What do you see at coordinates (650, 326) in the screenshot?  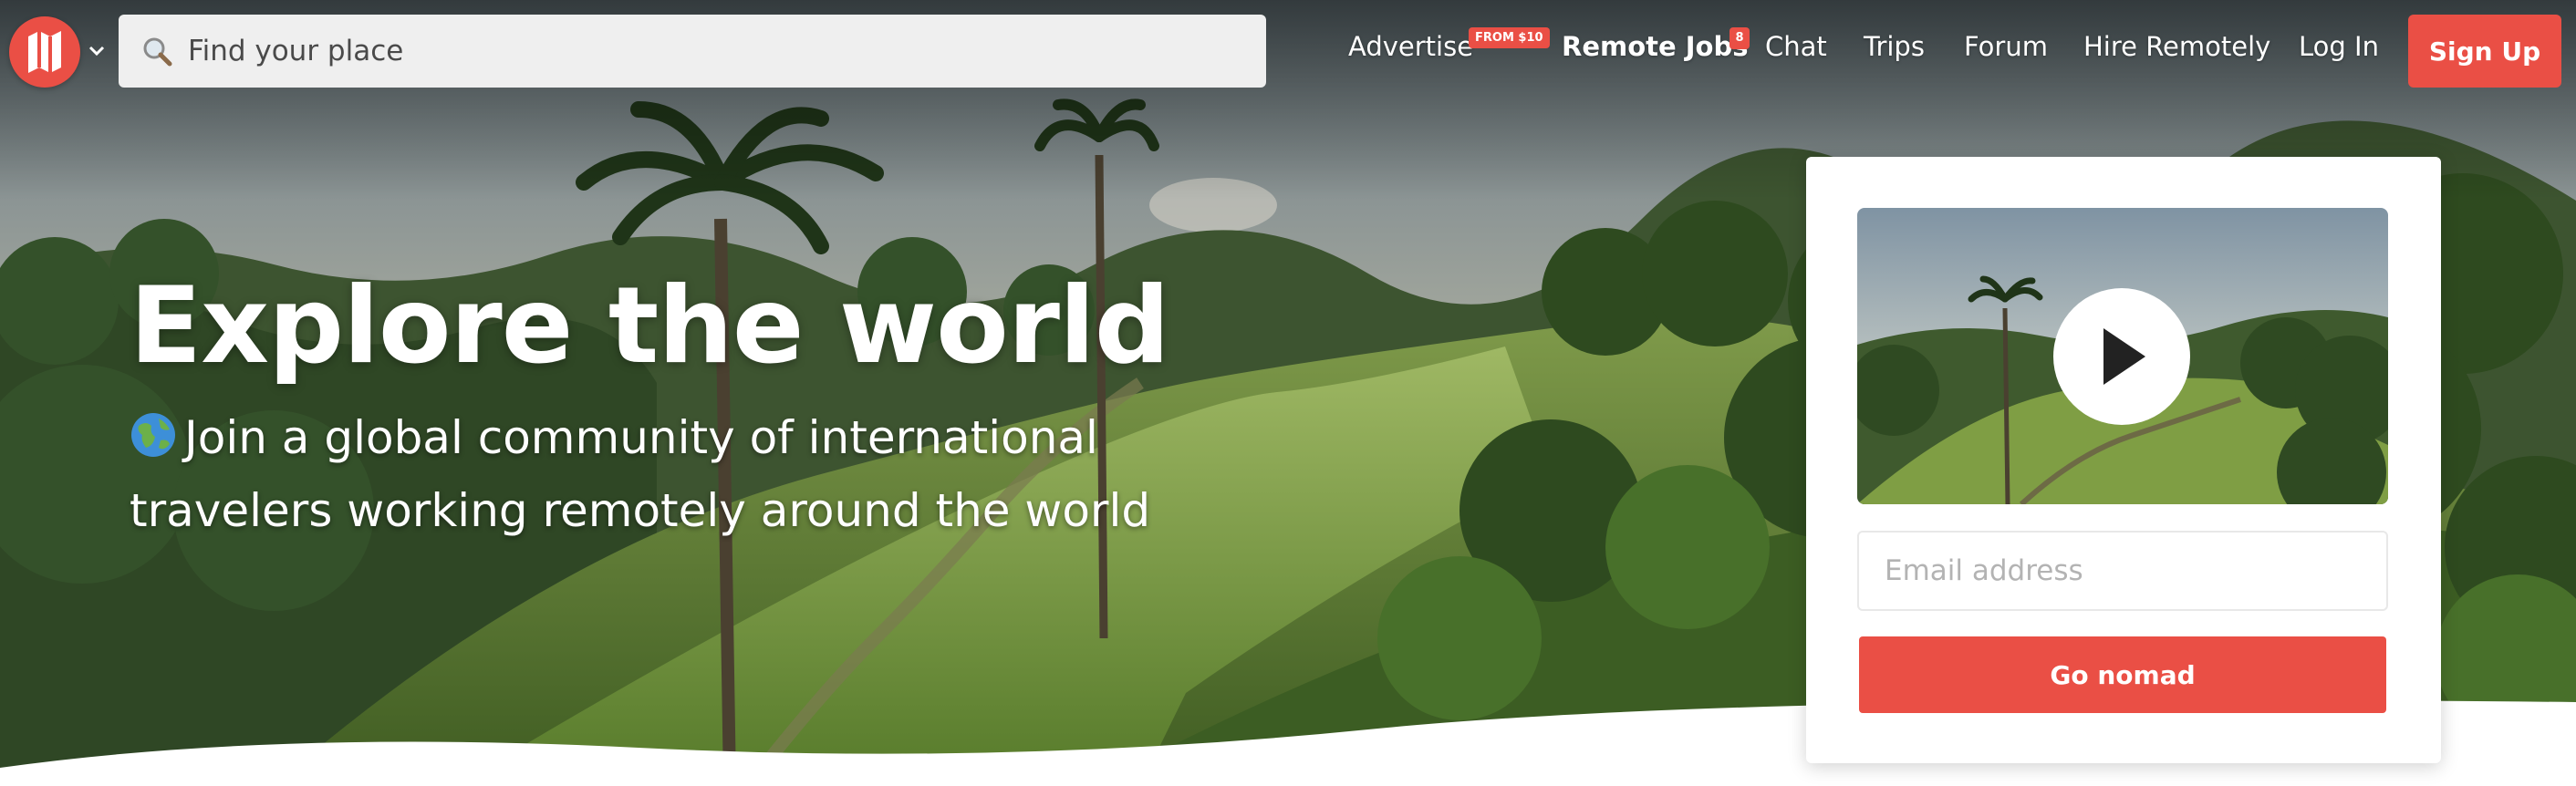 I see `hero-title: Explore the world` at bounding box center [650, 326].